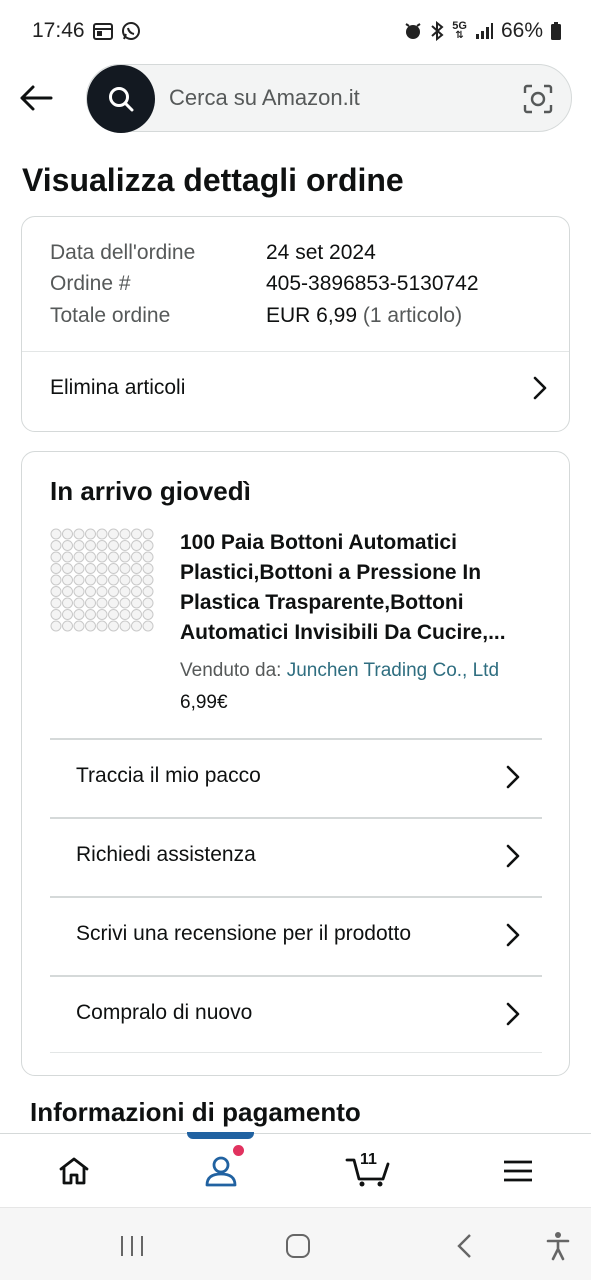 This screenshot has width=591, height=1280. What do you see at coordinates (213, 180) in the screenshot?
I see `page-title: Visualizza dettagli ordine` at bounding box center [213, 180].